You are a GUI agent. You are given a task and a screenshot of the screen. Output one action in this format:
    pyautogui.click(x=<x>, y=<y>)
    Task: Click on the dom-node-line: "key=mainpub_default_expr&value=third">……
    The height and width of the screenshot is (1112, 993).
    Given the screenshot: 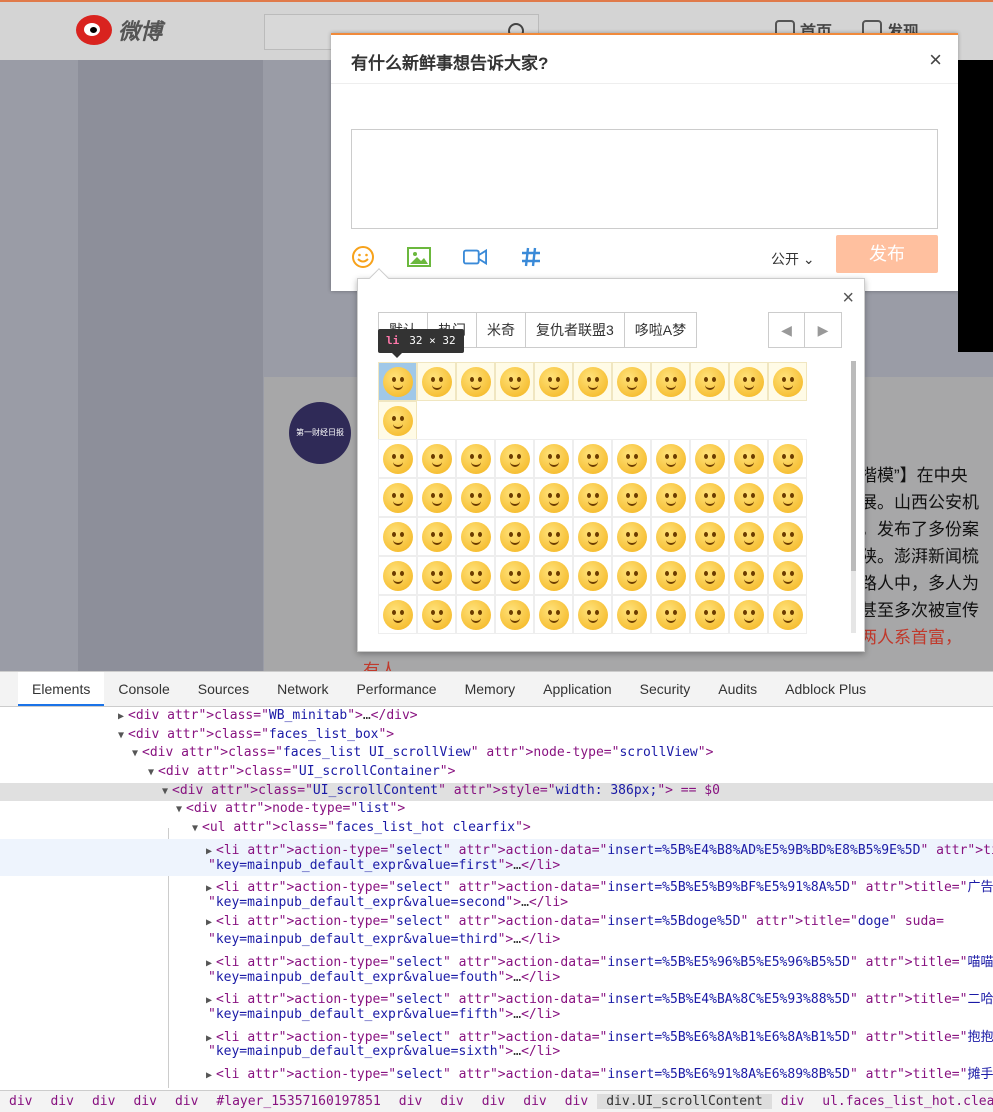 What is the action you would take?
    pyautogui.click(x=496, y=941)
    